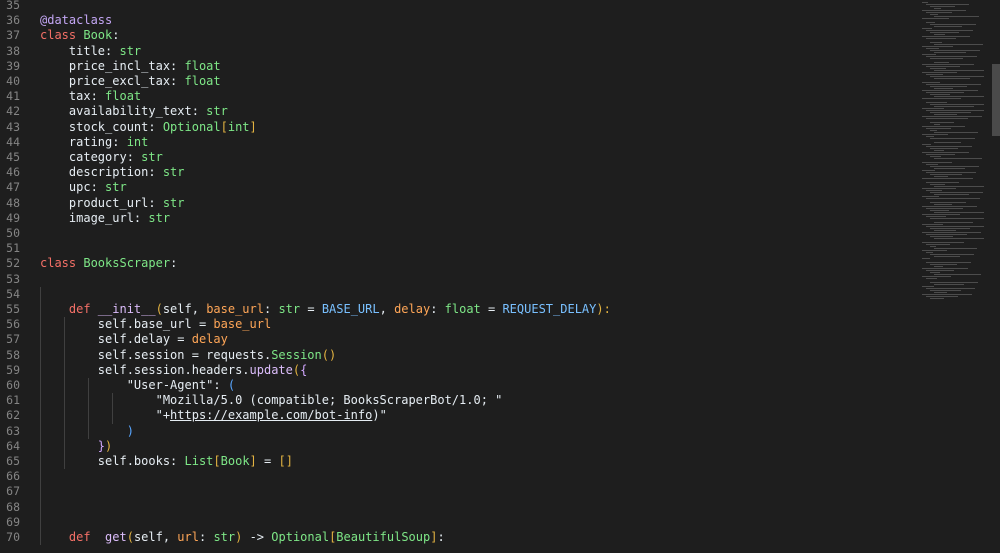 This screenshot has width=1000, height=553. What do you see at coordinates (267, 461) in the screenshot?
I see `code-token: =` at bounding box center [267, 461].